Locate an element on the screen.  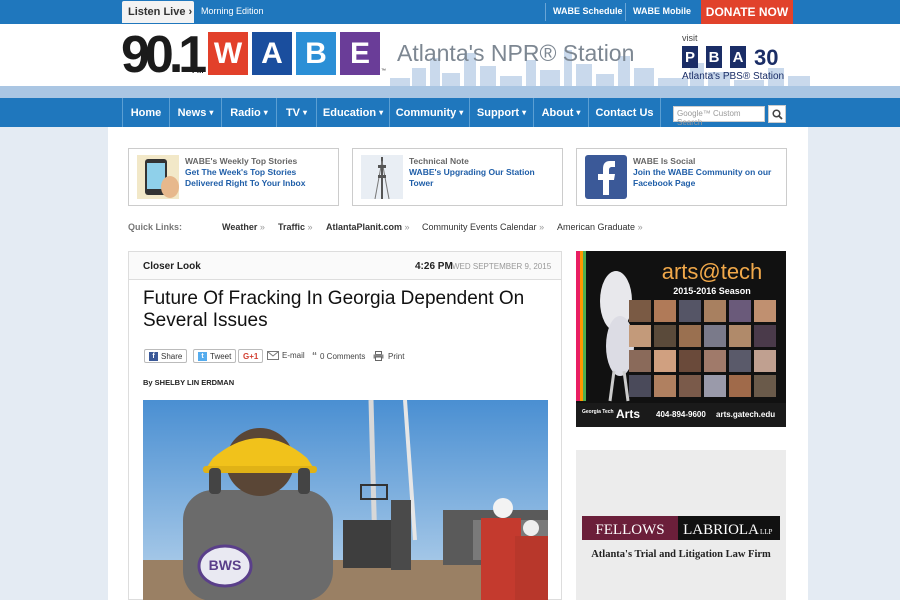
nav-radio: Radio ▾ is located at coordinates (249, 112).